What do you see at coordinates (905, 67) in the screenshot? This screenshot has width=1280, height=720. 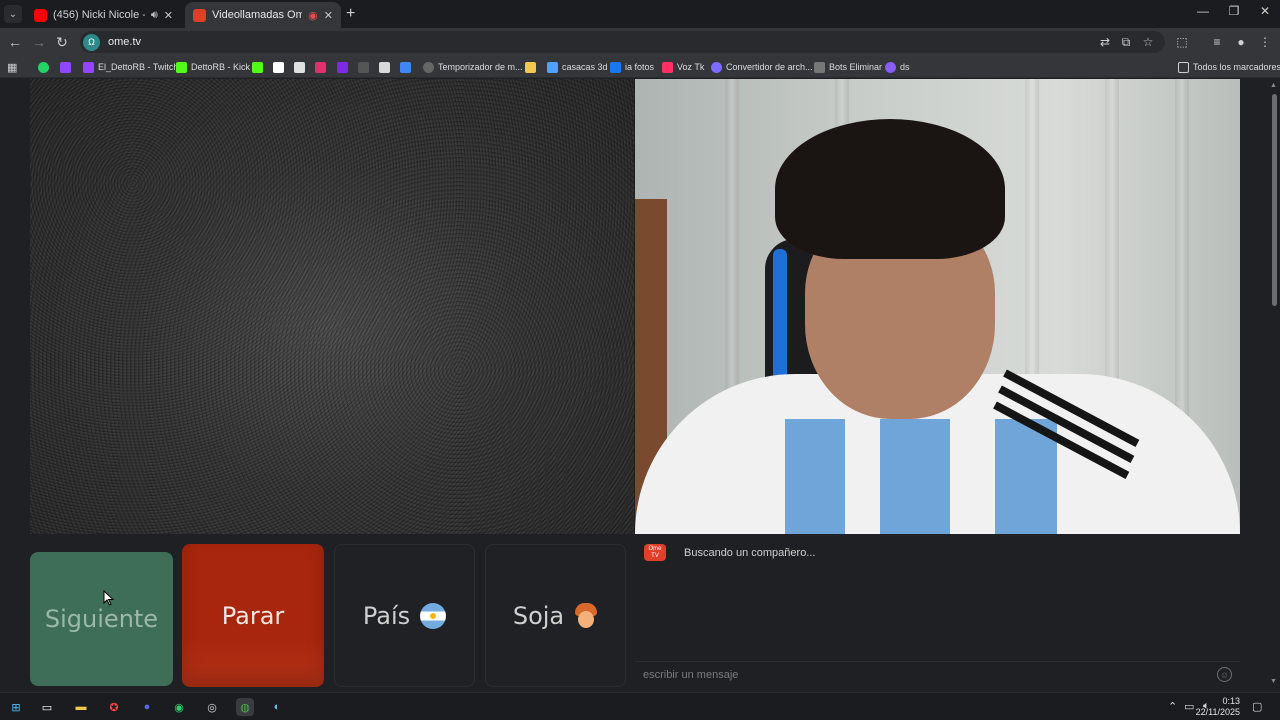 I see `bookmark-label: ds` at bounding box center [905, 67].